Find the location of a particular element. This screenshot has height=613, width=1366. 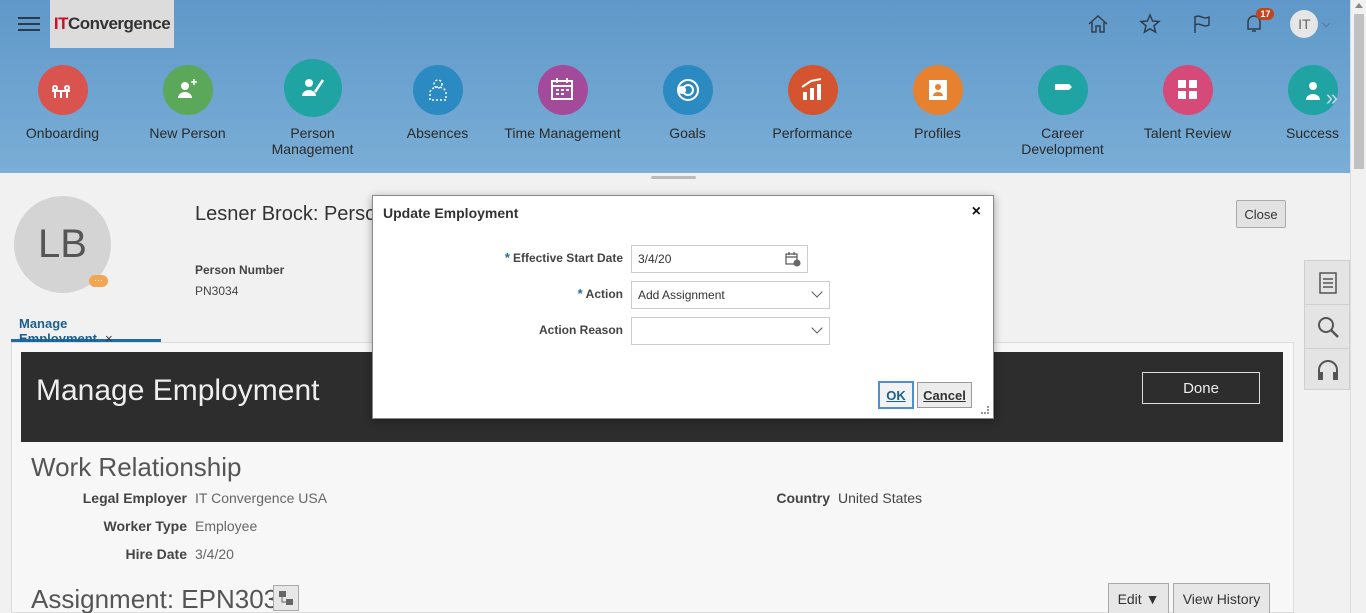

edit-menu-button: Edit ▼ is located at coordinates (1138, 598).